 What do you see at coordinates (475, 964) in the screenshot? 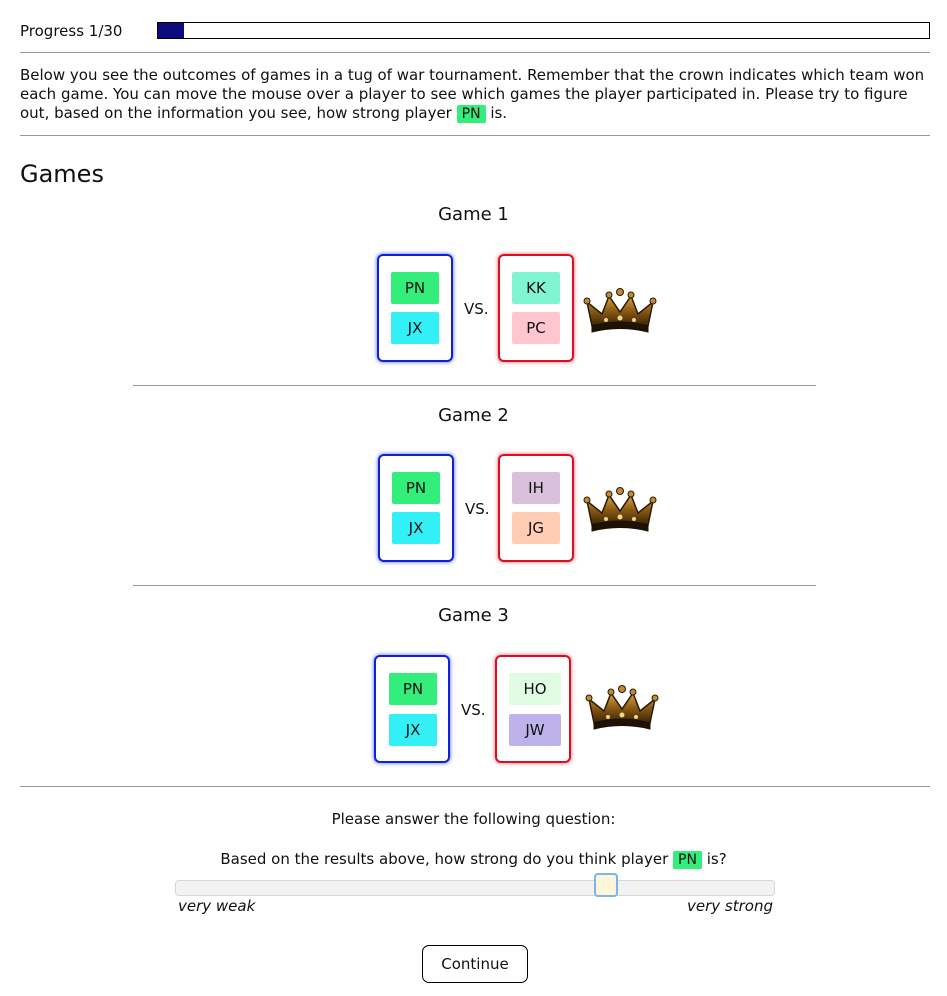
I see `continue-button: Continue` at bounding box center [475, 964].